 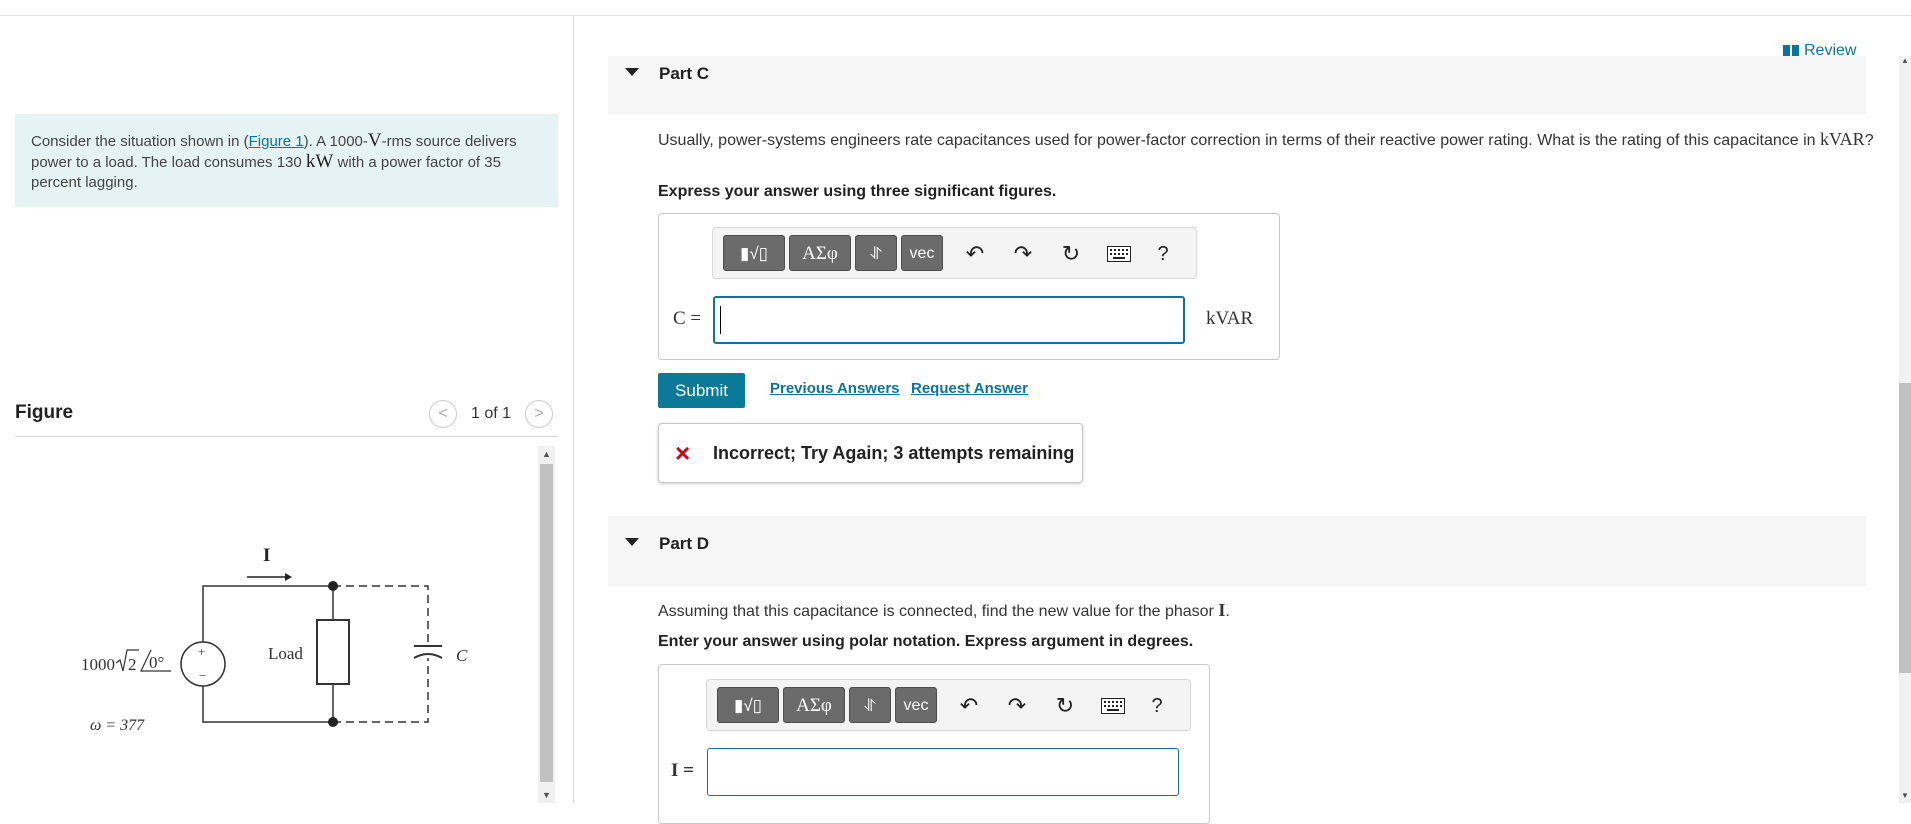 I want to click on chevron-left-icon: <, so click(x=443, y=413).